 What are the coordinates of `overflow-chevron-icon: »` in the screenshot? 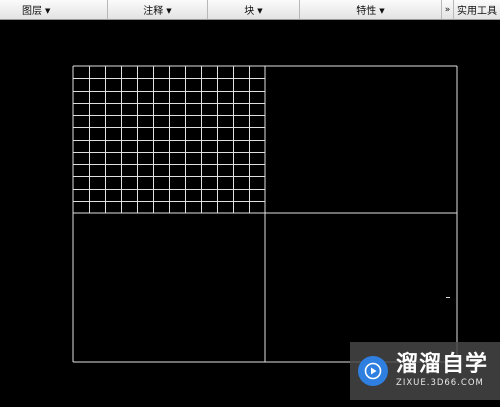 It's located at (447, 9).